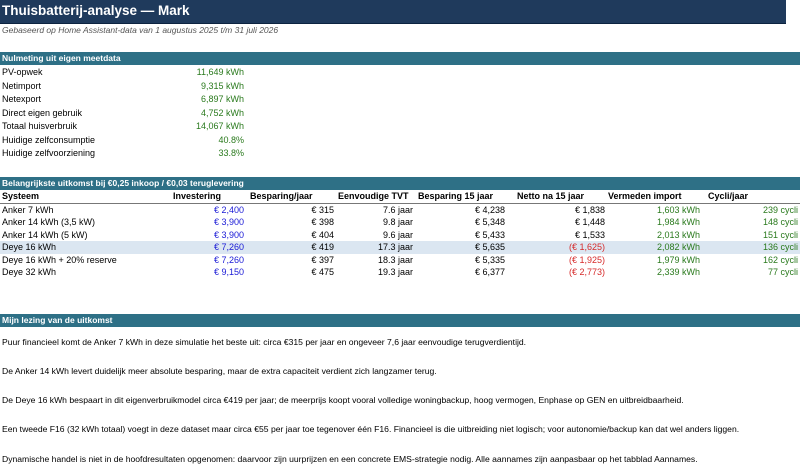  What do you see at coordinates (59, 259) in the screenshot?
I see `cell-systeem: Deye 16 kWh + 20% reserve` at bounding box center [59, 259].